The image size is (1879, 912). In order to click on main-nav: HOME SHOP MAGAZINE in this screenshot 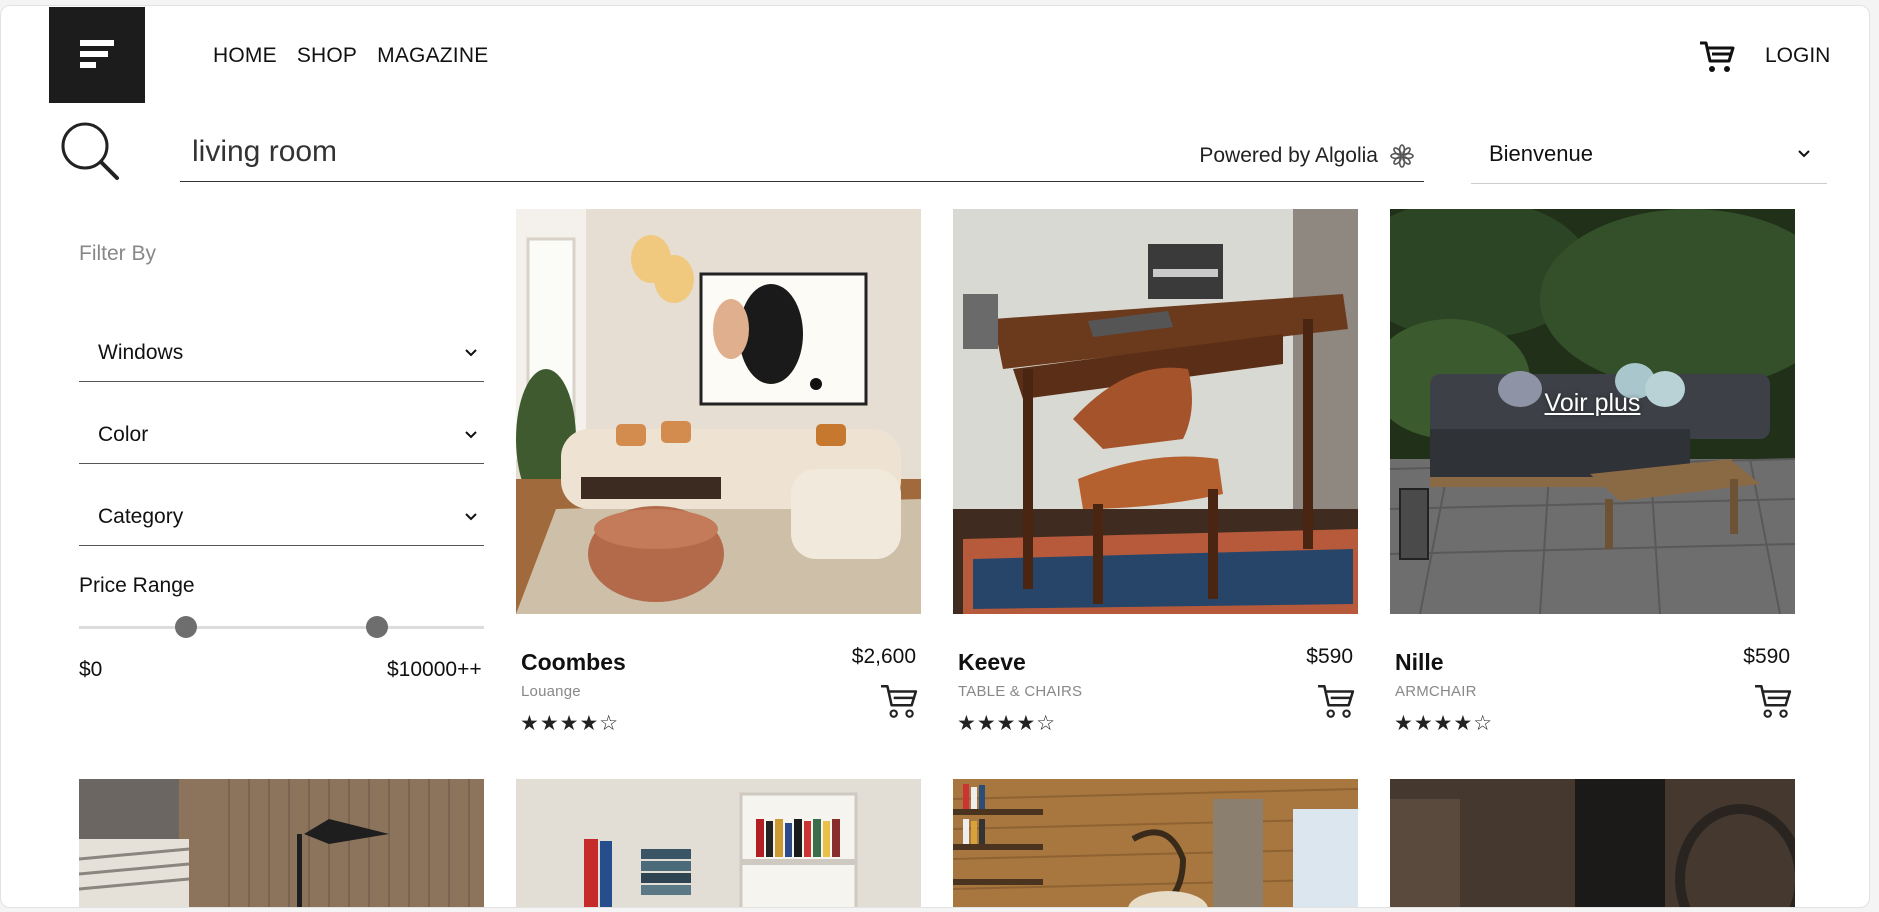, I will do `click(350, 56)`.